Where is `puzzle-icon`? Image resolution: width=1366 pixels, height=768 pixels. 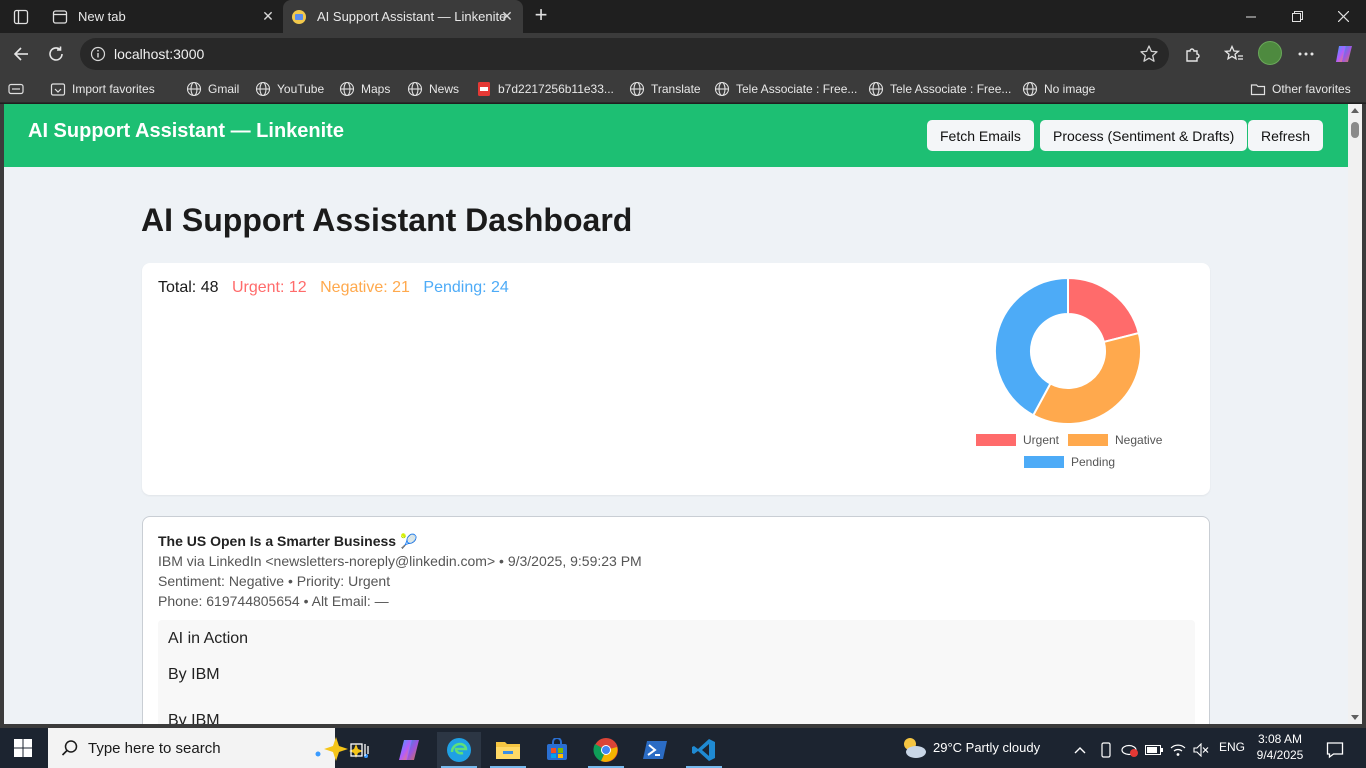 puzzle-icon is located at coordinates (1193, 55).